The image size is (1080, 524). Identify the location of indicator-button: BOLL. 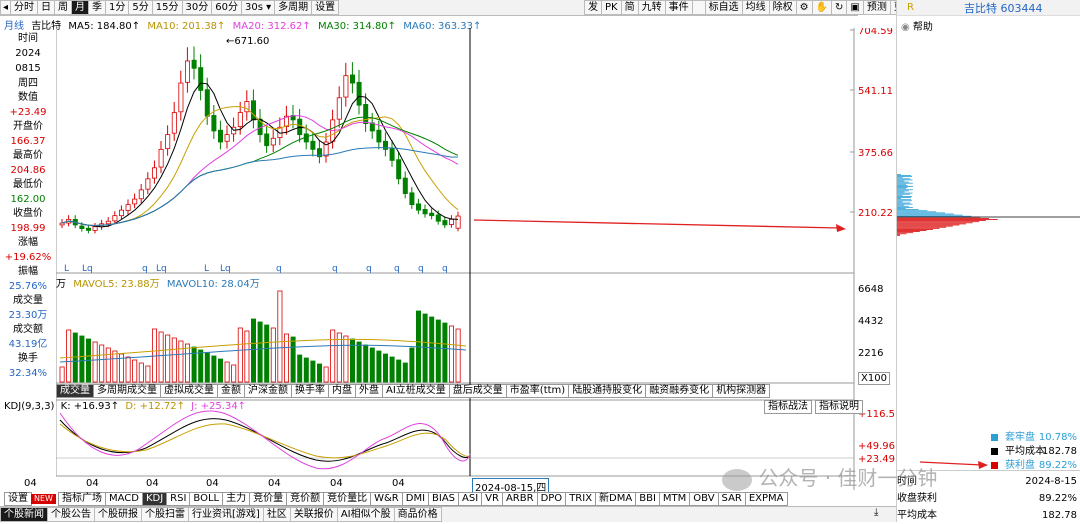
(206, 499).